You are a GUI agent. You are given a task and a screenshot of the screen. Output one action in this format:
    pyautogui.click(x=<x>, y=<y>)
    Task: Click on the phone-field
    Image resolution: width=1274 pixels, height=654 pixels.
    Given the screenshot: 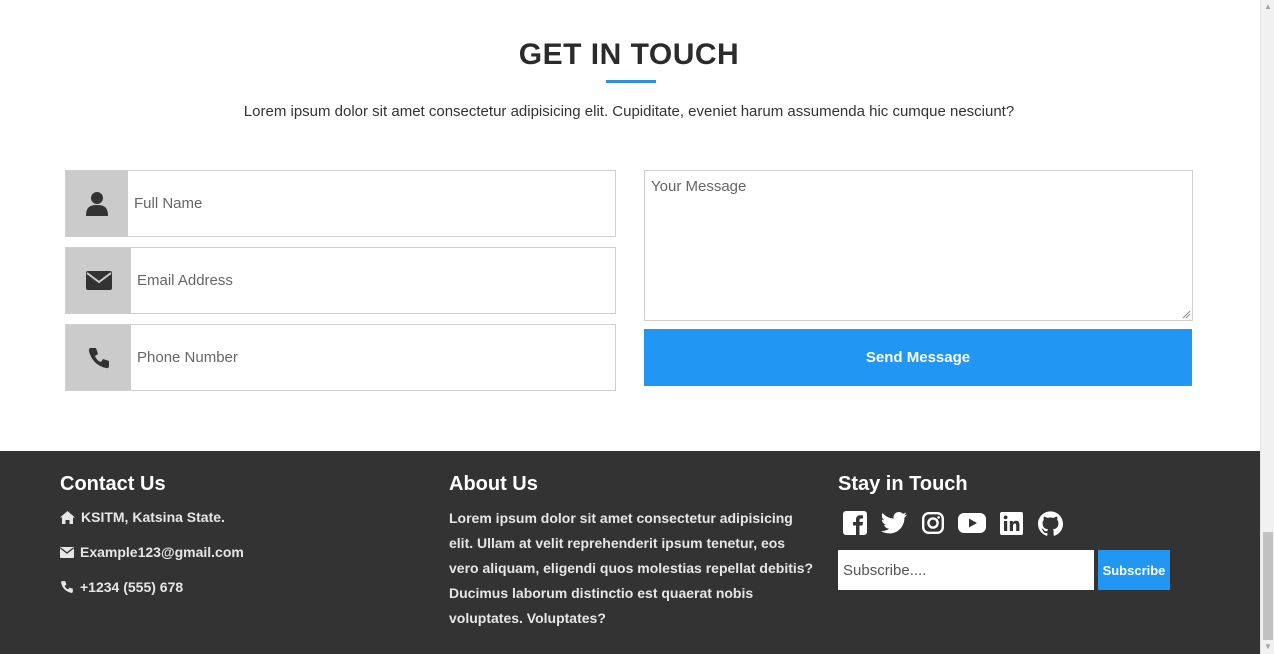 What is the action you would take?
    pyautogui.click(x=340, y=357)
    